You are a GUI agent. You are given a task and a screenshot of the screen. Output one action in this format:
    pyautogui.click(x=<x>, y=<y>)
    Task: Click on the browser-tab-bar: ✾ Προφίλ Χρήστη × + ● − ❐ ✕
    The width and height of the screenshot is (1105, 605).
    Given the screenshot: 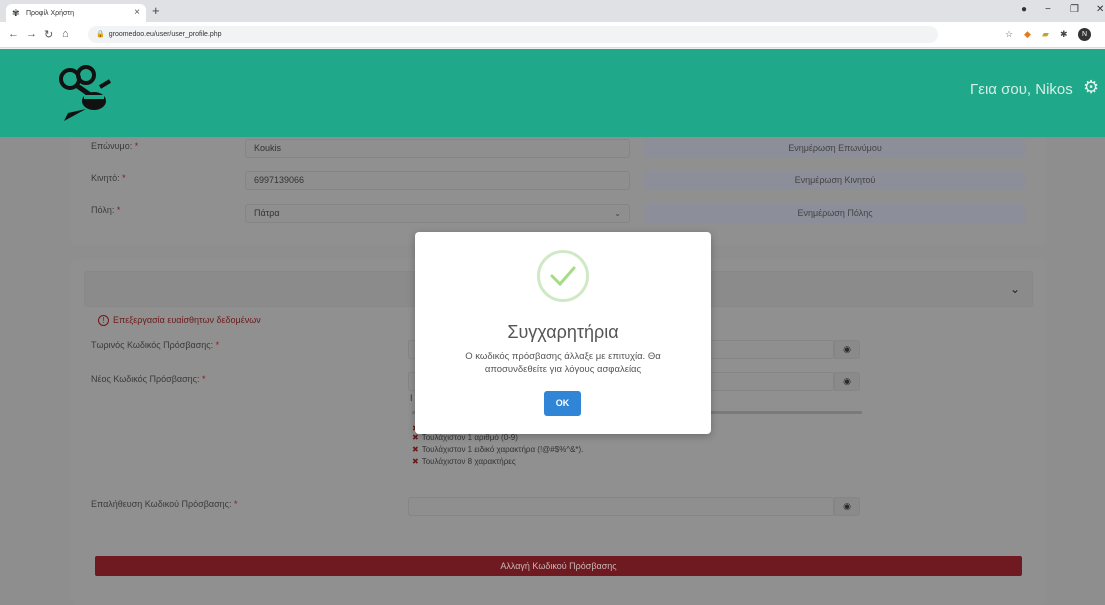 What is the action you would take?
    pyautogui.click(x=552, y=11)
    